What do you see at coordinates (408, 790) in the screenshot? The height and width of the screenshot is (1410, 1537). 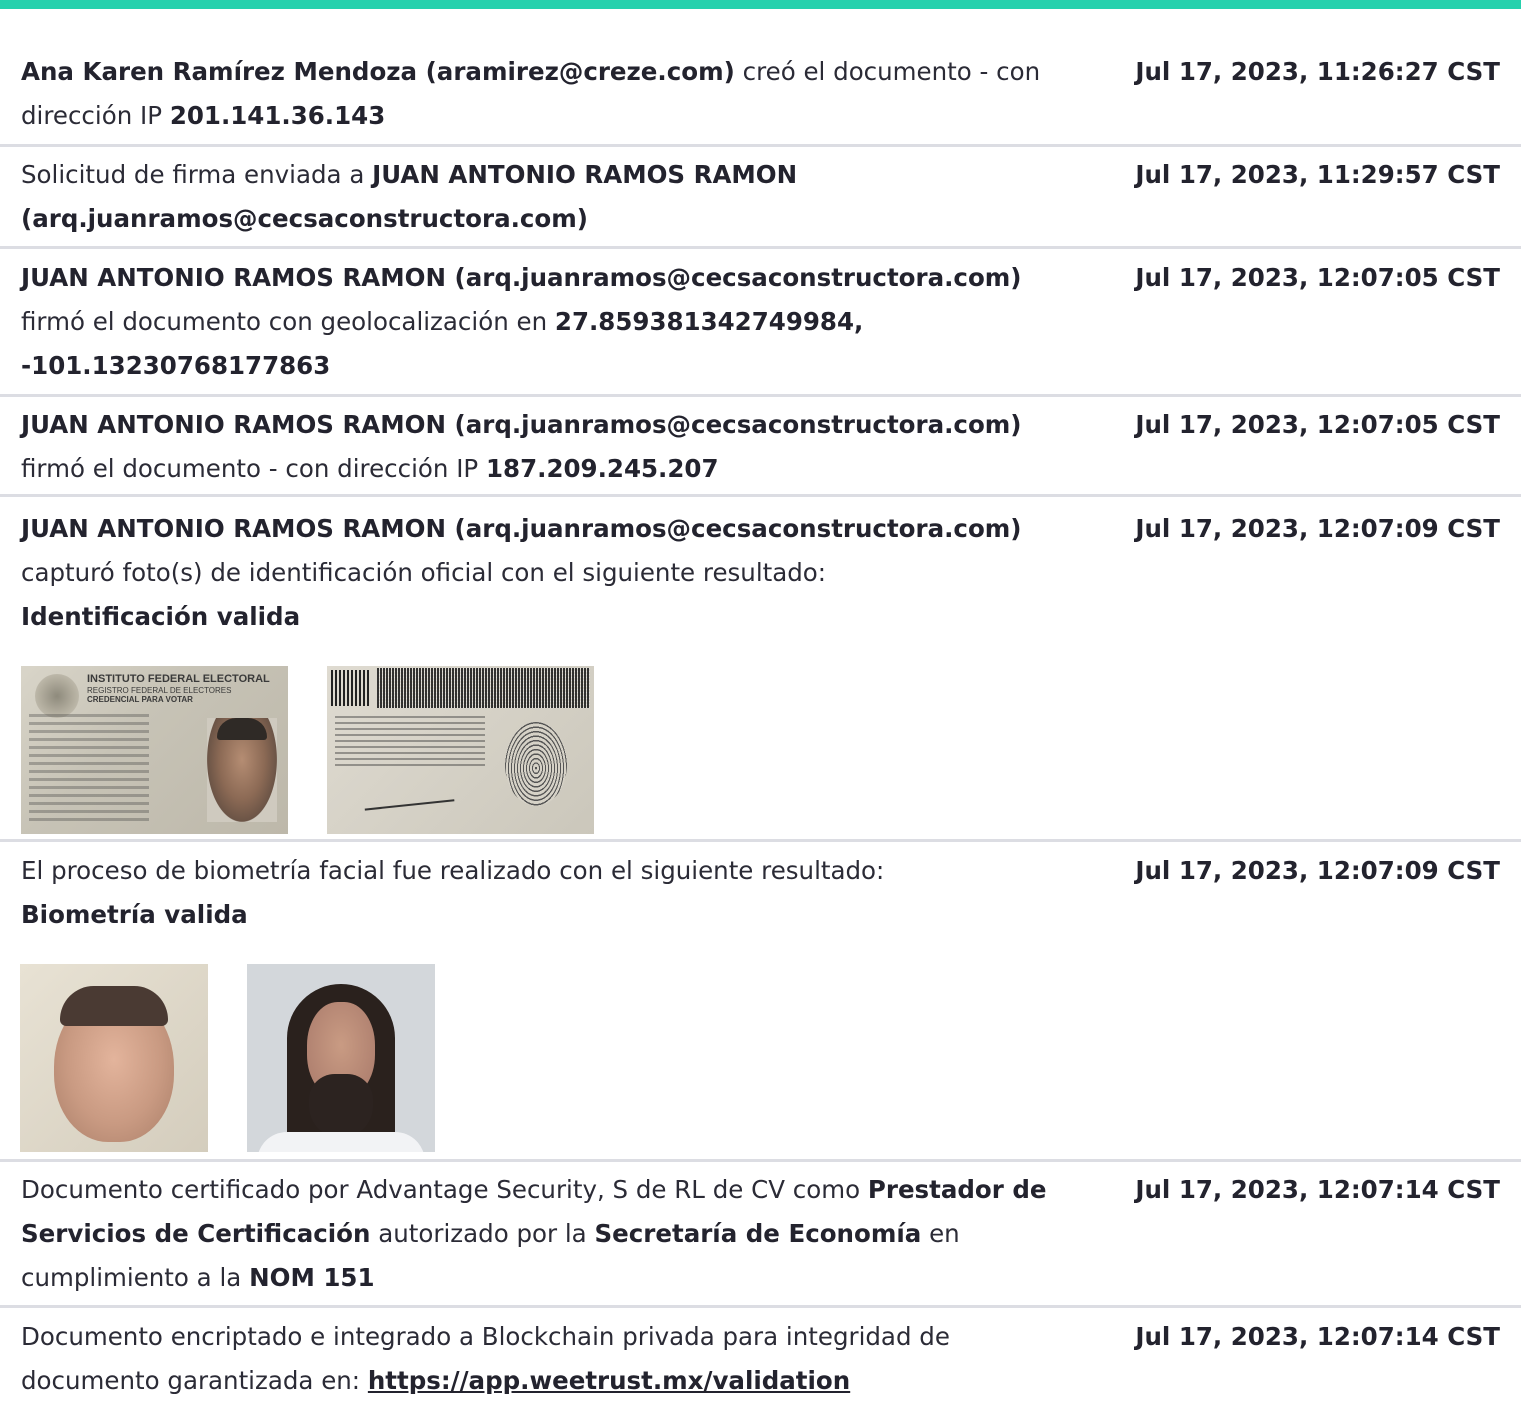 I see `signature-mark` at bounding box center [408, 790].